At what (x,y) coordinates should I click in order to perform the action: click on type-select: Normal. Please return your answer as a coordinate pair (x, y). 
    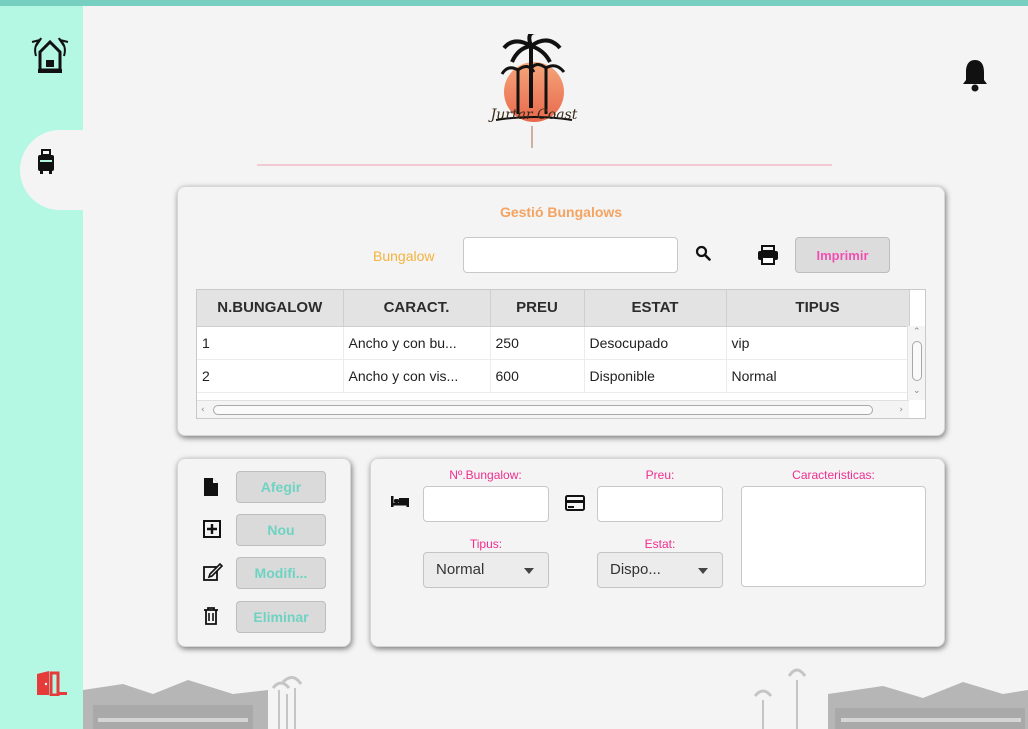
    Looking at the image, I should click on (486, 570).